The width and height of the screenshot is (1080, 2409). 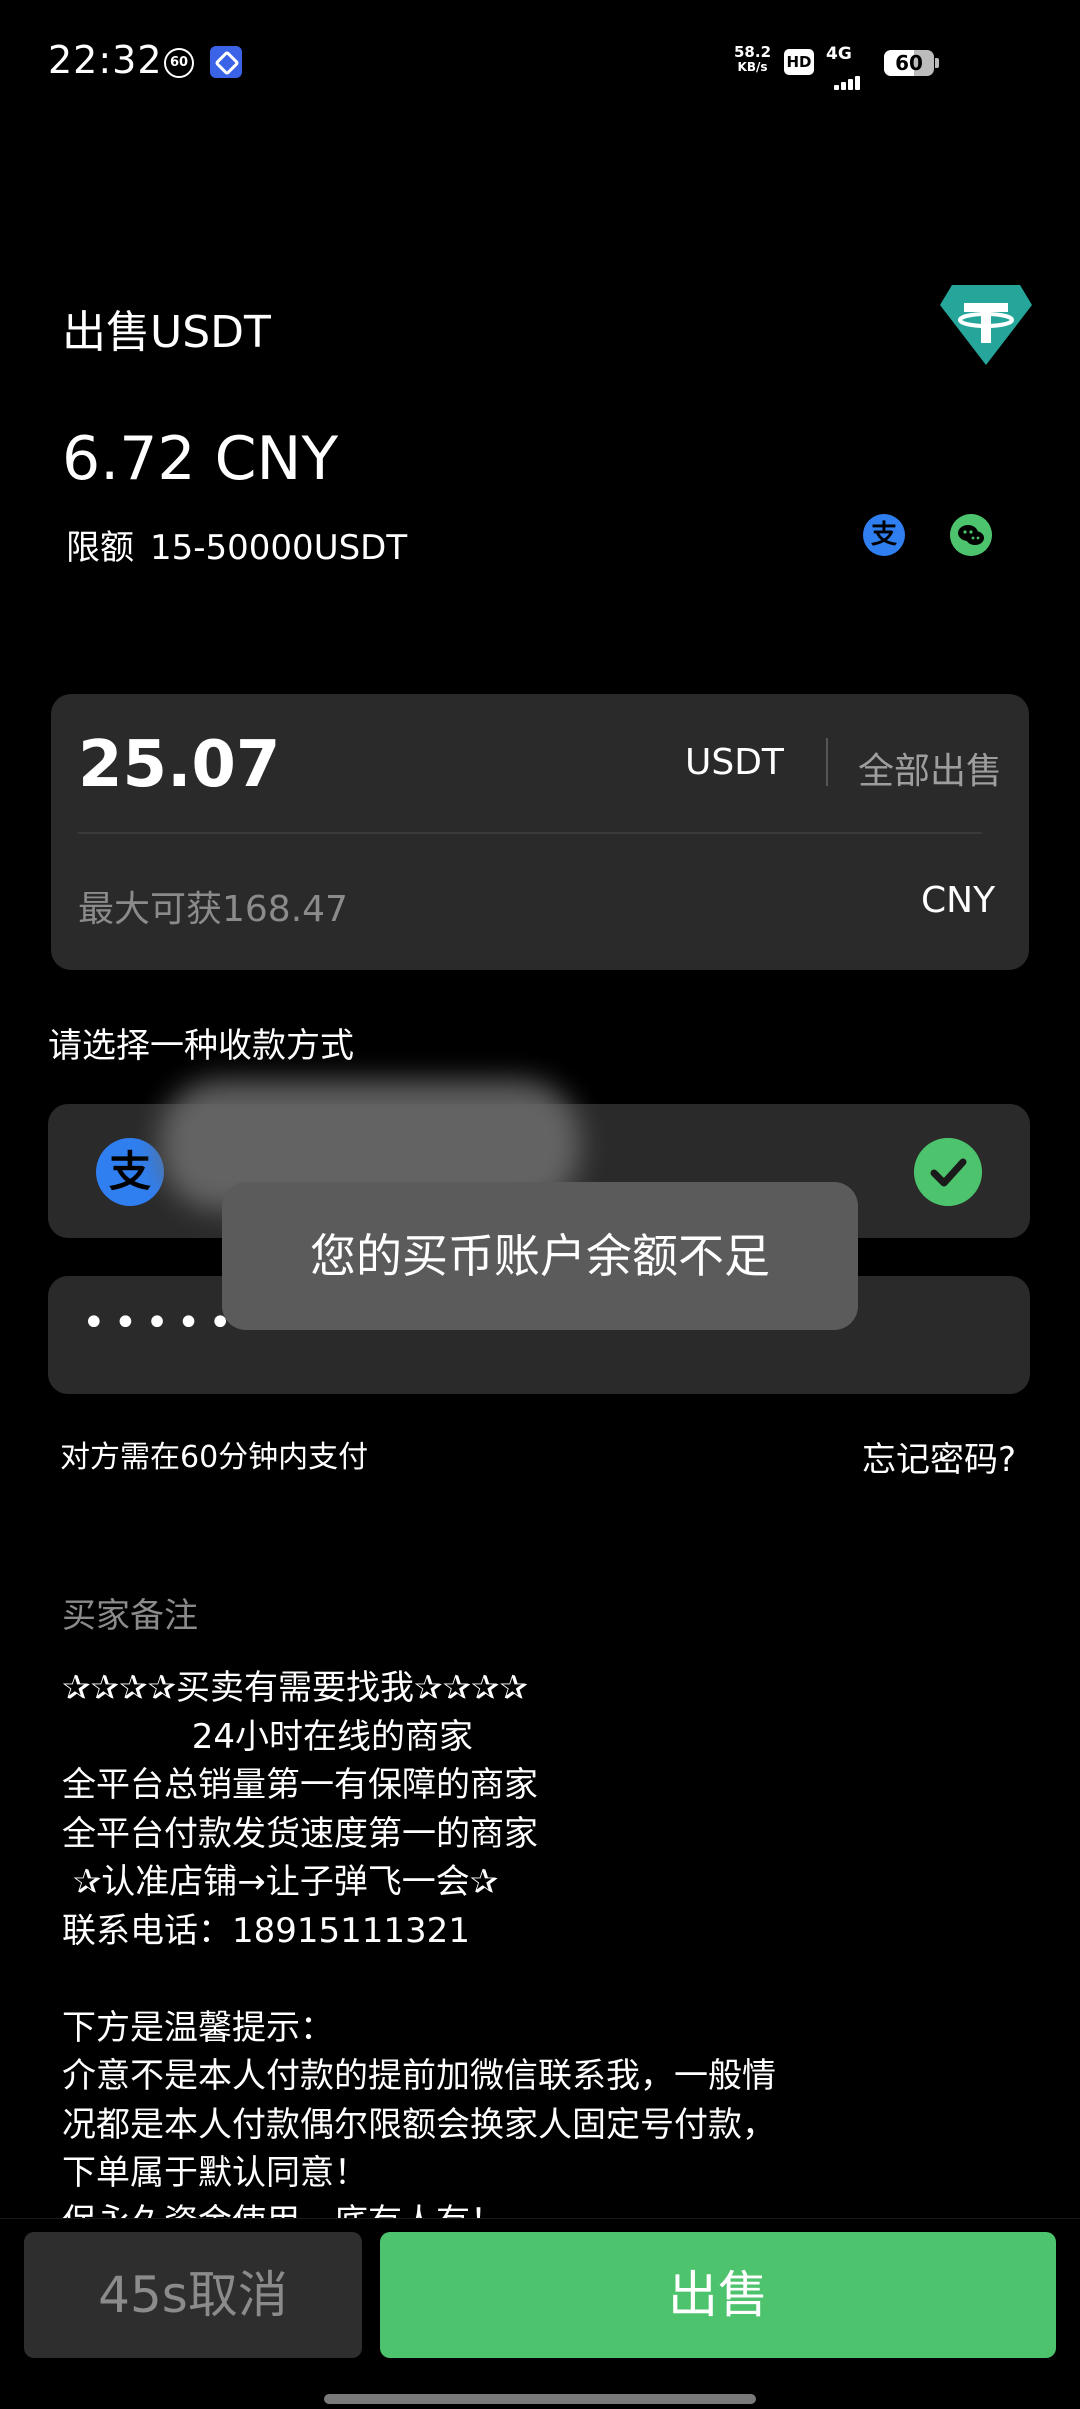 What do you see at coordinates (986, 325) in the screenshot?
I see `usdt-logo-icon` at bounding box center [986, 325].